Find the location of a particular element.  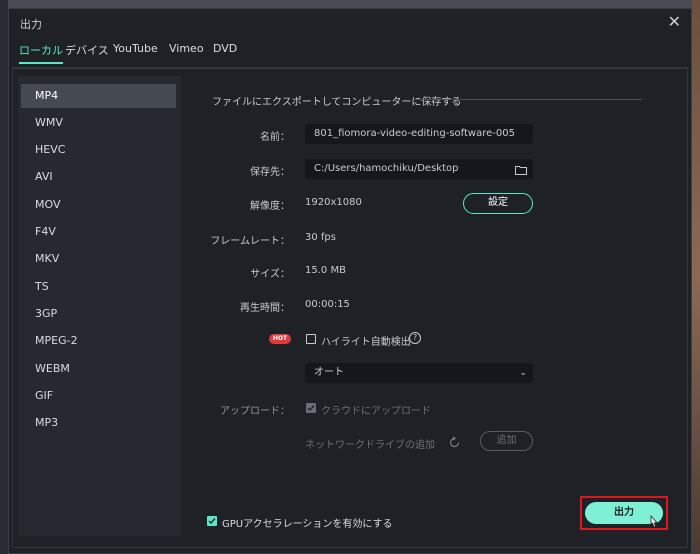

hot-badge: HOT is located at coordinates (280, 339).